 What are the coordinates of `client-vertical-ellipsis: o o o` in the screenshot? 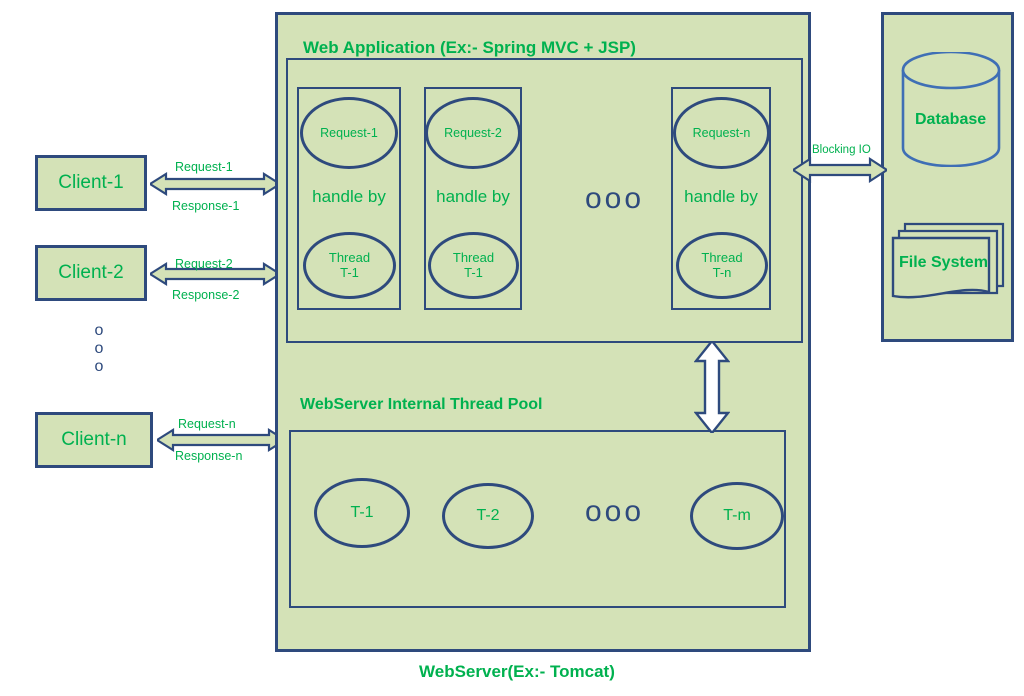 It's located at (99, 349).